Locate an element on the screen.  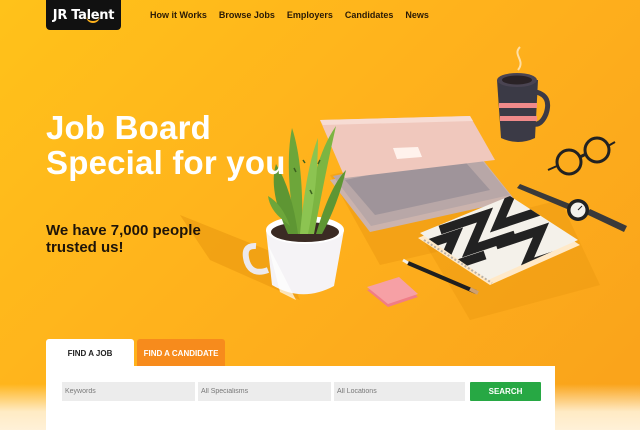
hero-headline: Job Board Special for you is located at coordinates (166, 145).